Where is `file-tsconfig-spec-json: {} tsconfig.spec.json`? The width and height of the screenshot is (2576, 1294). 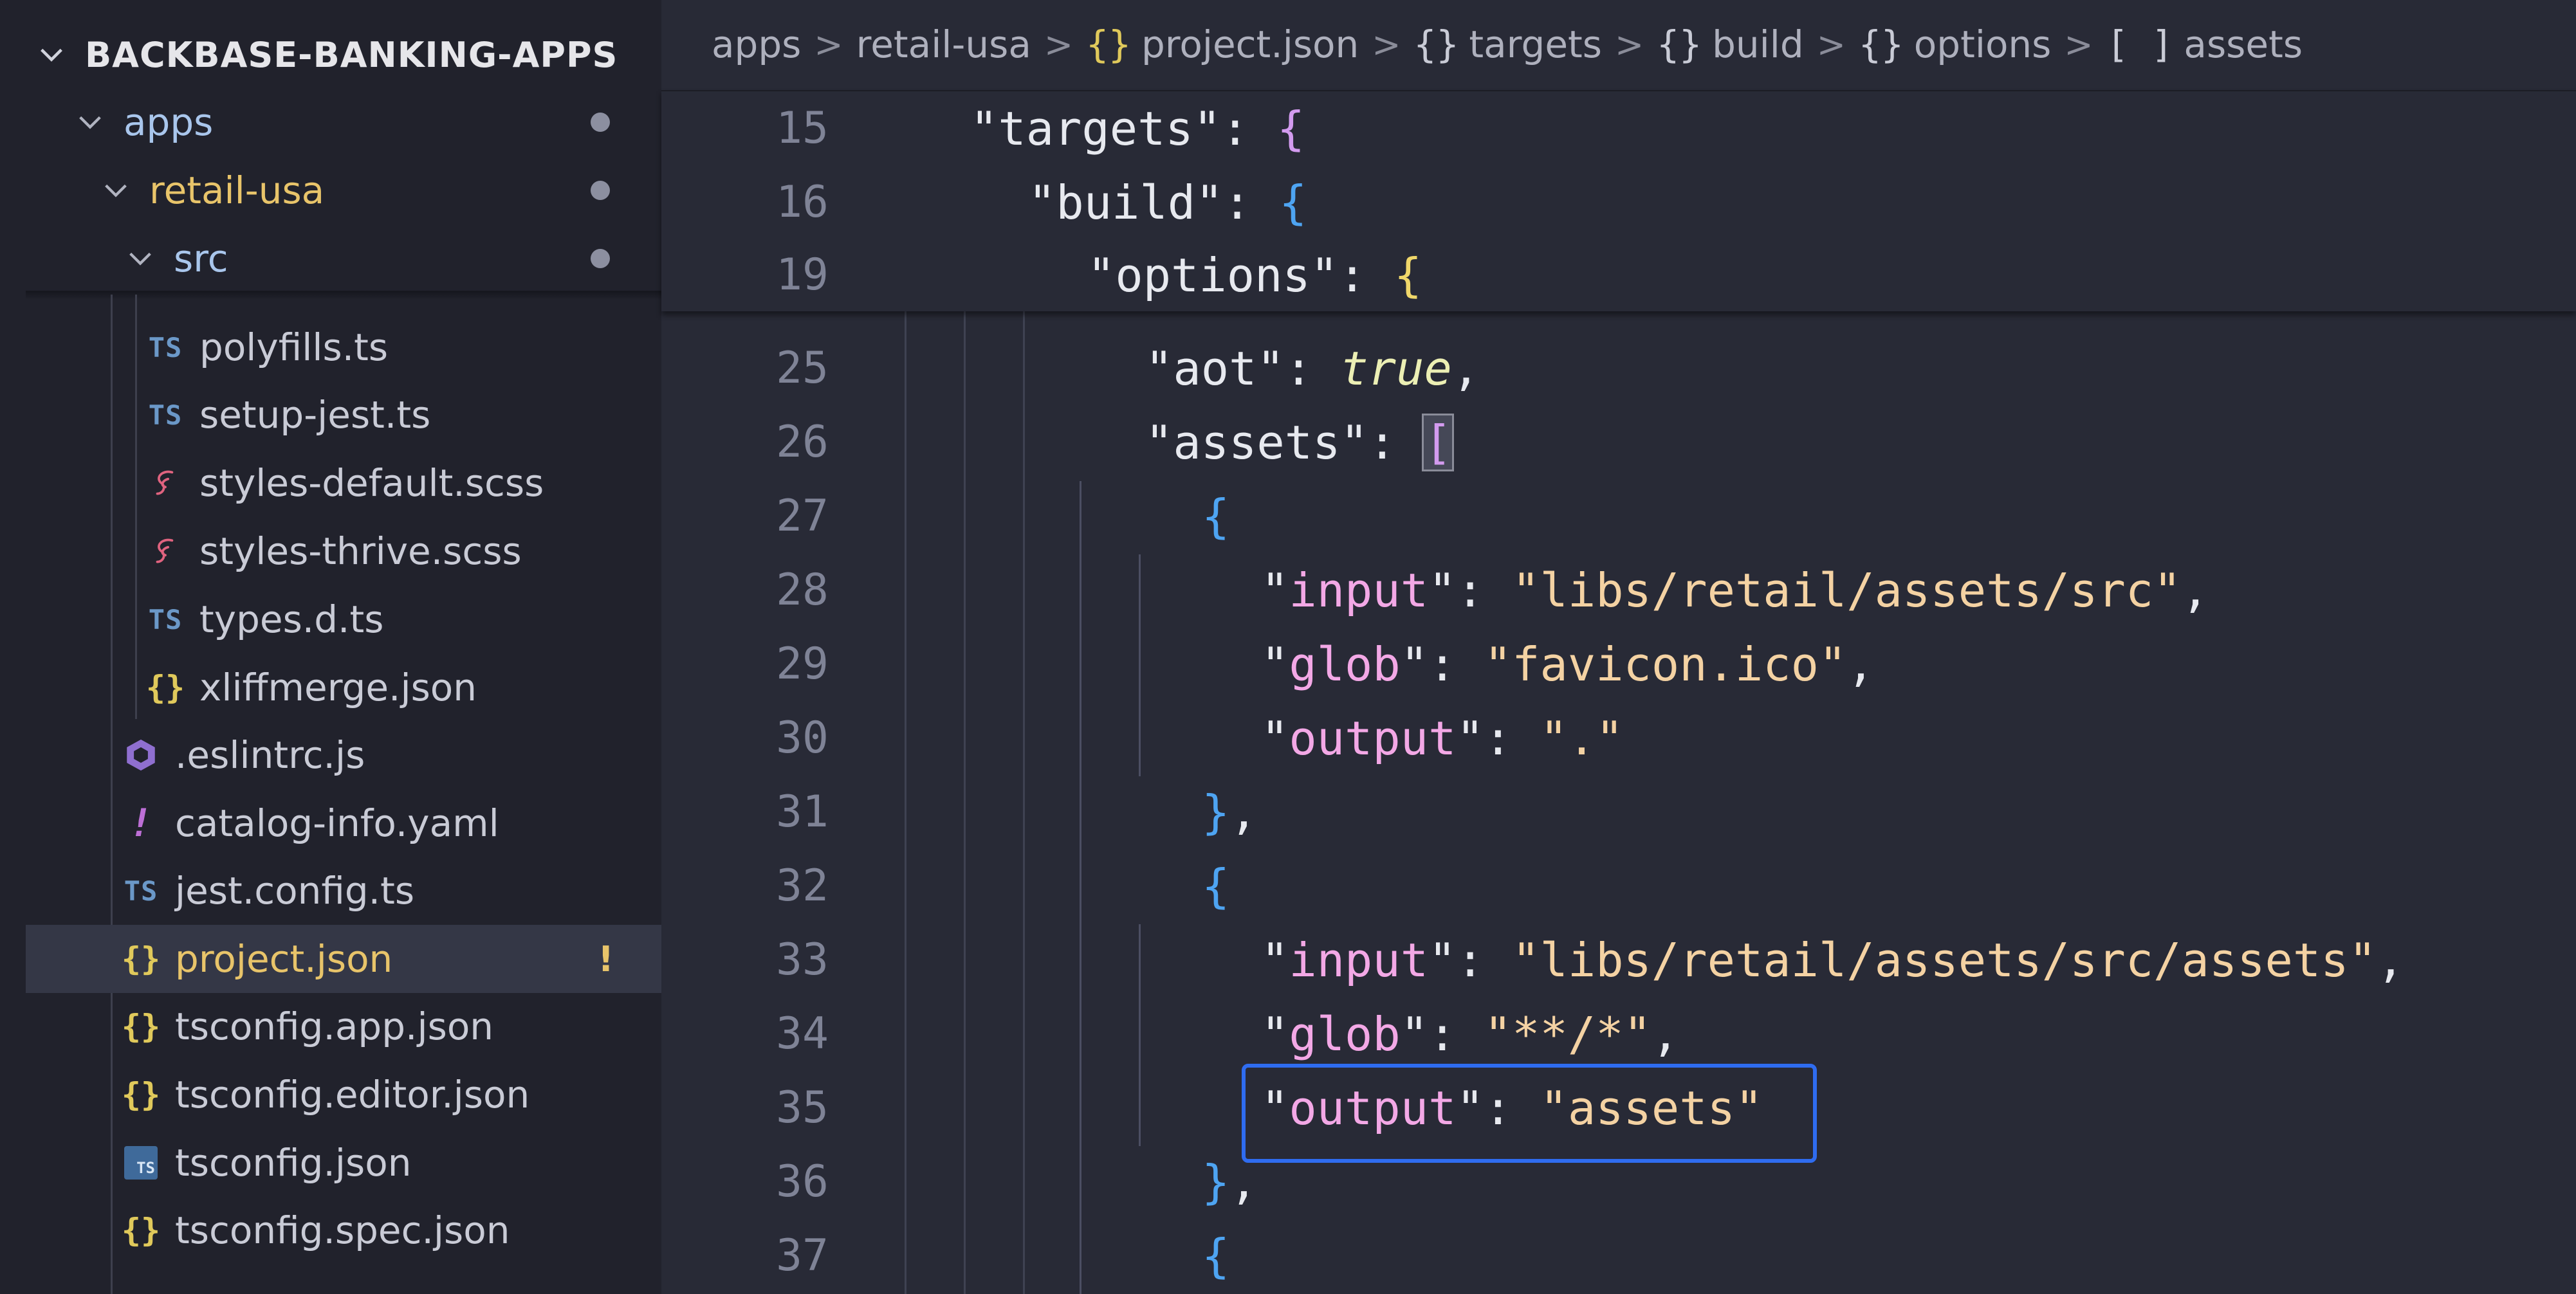 file-tsconfig-spec-json: {} tsconfig.spec.json is located at coordinates (330, 1230).